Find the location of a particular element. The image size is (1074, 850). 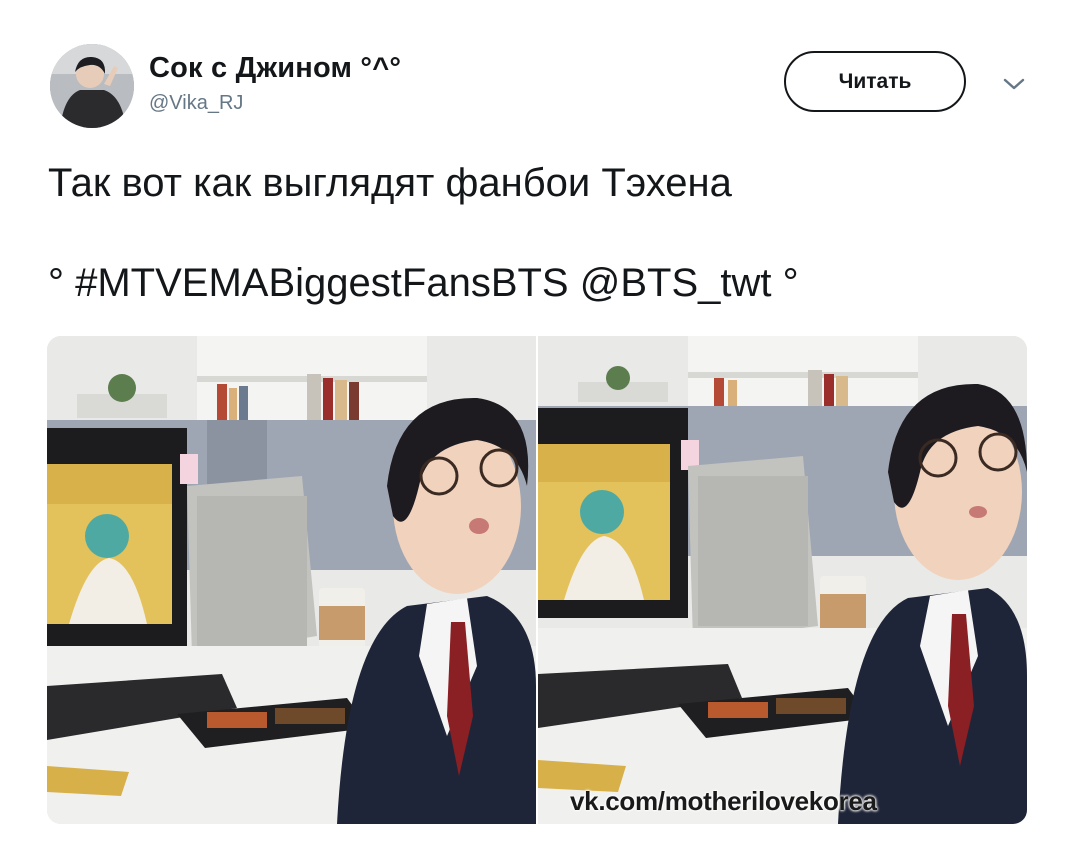

tweet-text-spacer is located at coordinates (543, 233).